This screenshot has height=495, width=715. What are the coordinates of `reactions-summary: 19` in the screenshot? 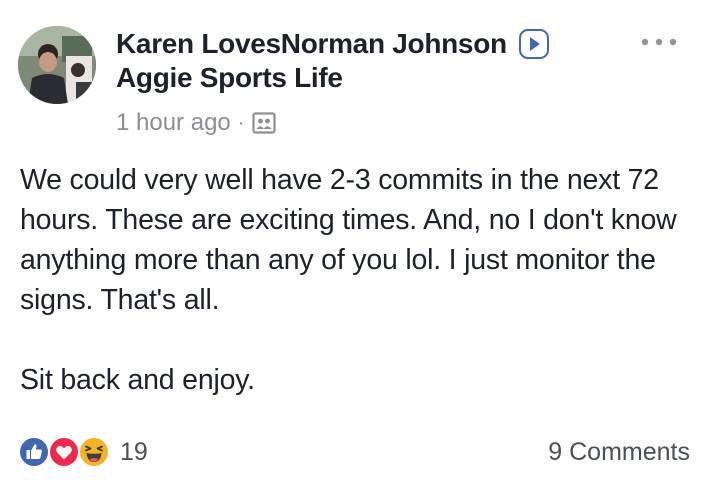 It's located at (83, 452).